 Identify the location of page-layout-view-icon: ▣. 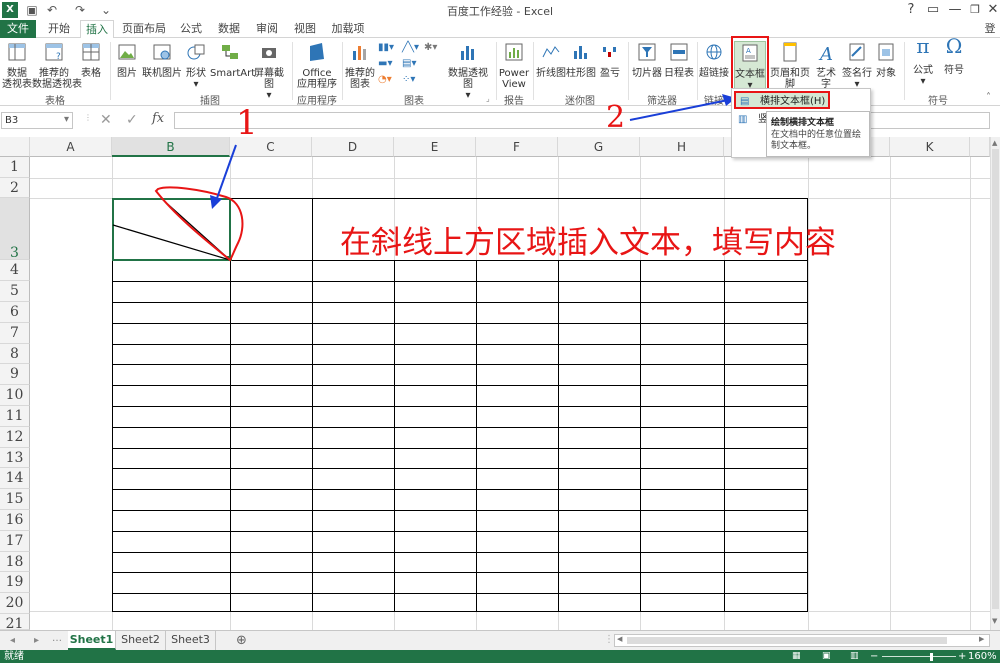
(826, 656).